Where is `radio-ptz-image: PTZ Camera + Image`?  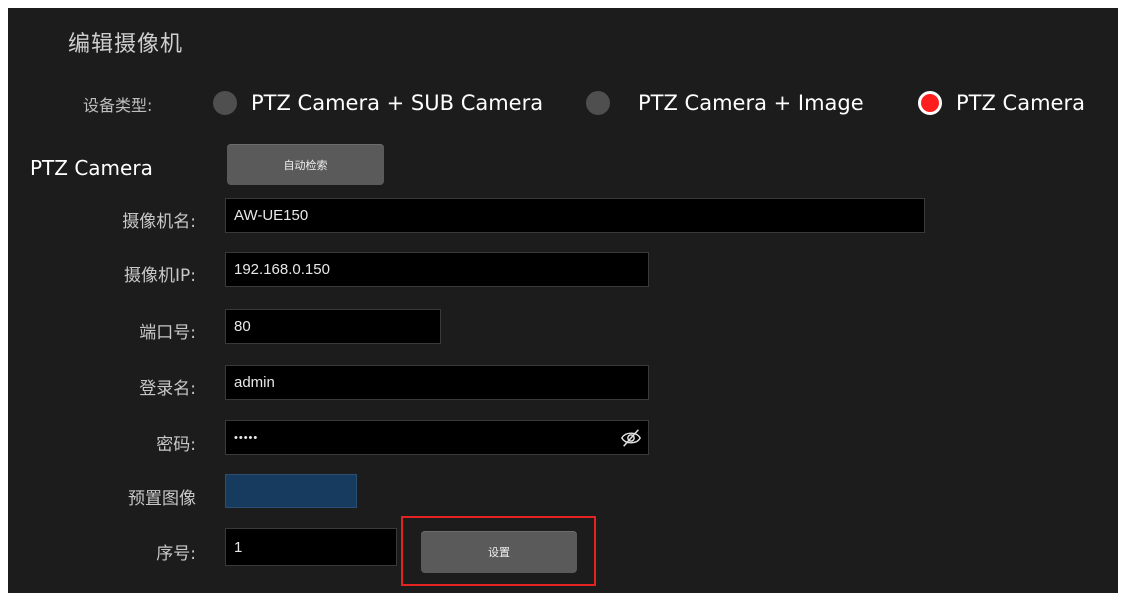
radio-ptz-image: PTZ Camera + Image is located at coordinates (725, 103).